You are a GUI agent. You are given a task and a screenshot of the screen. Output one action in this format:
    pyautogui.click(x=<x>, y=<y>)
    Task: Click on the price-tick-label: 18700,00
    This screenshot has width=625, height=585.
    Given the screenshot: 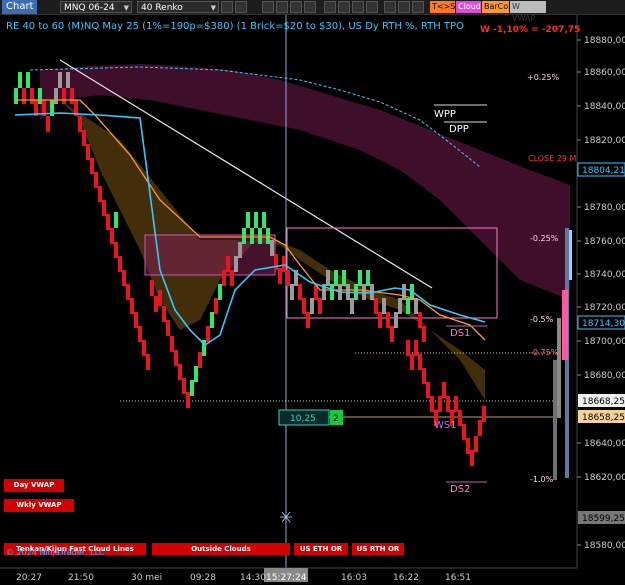 What is the action you would take?
    pyautogui.click(x=604, y=342)
    